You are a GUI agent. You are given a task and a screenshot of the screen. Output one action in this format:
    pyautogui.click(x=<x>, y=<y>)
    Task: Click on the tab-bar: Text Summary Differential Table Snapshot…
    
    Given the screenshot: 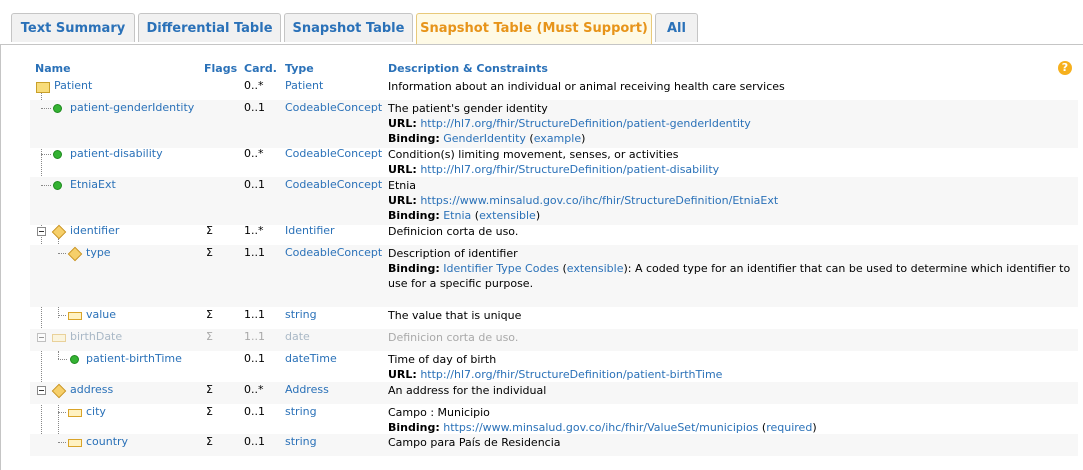 What is the action you would take?
    pyautogui.click(x=541, y=22)
    